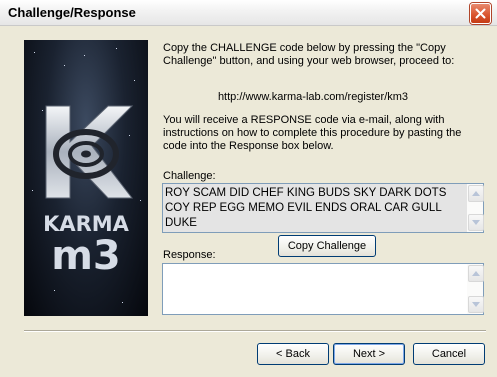 The image size is (497, 377). What do you see at coordinates (369, 354) in the screenshot?
I see `next-button: Next >` at bounding box center [369, 354].